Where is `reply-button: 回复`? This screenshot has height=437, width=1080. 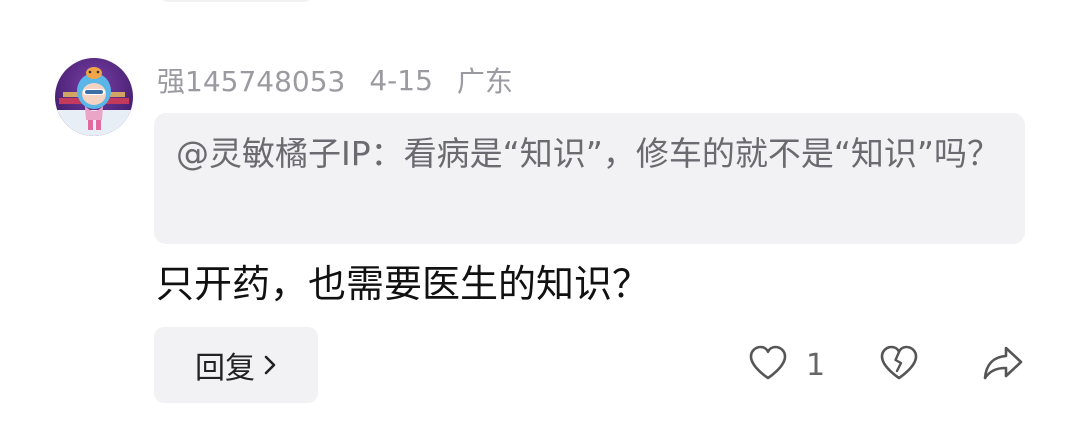 reply-button: 回复 is located at coordinates (236, 365).